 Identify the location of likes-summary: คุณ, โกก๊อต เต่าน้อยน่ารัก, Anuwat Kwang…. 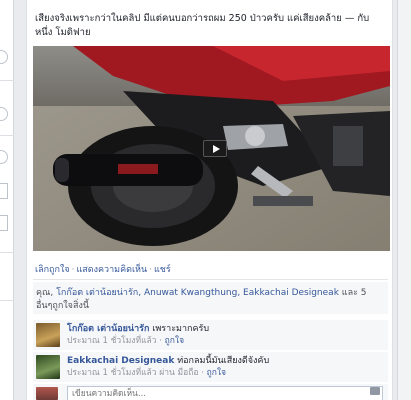
(210, 298).